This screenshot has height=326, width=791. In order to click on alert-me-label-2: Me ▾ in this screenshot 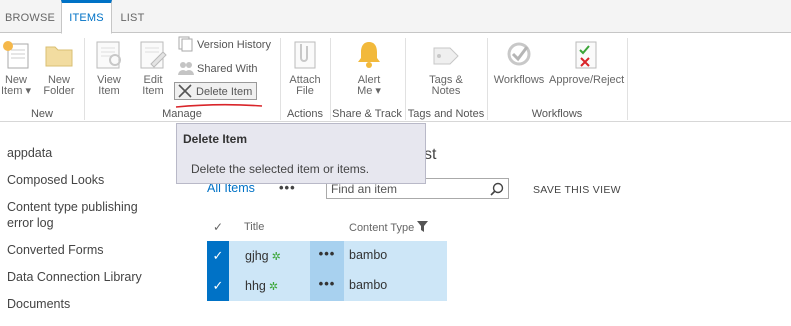, I will do `click(369, 91)`.